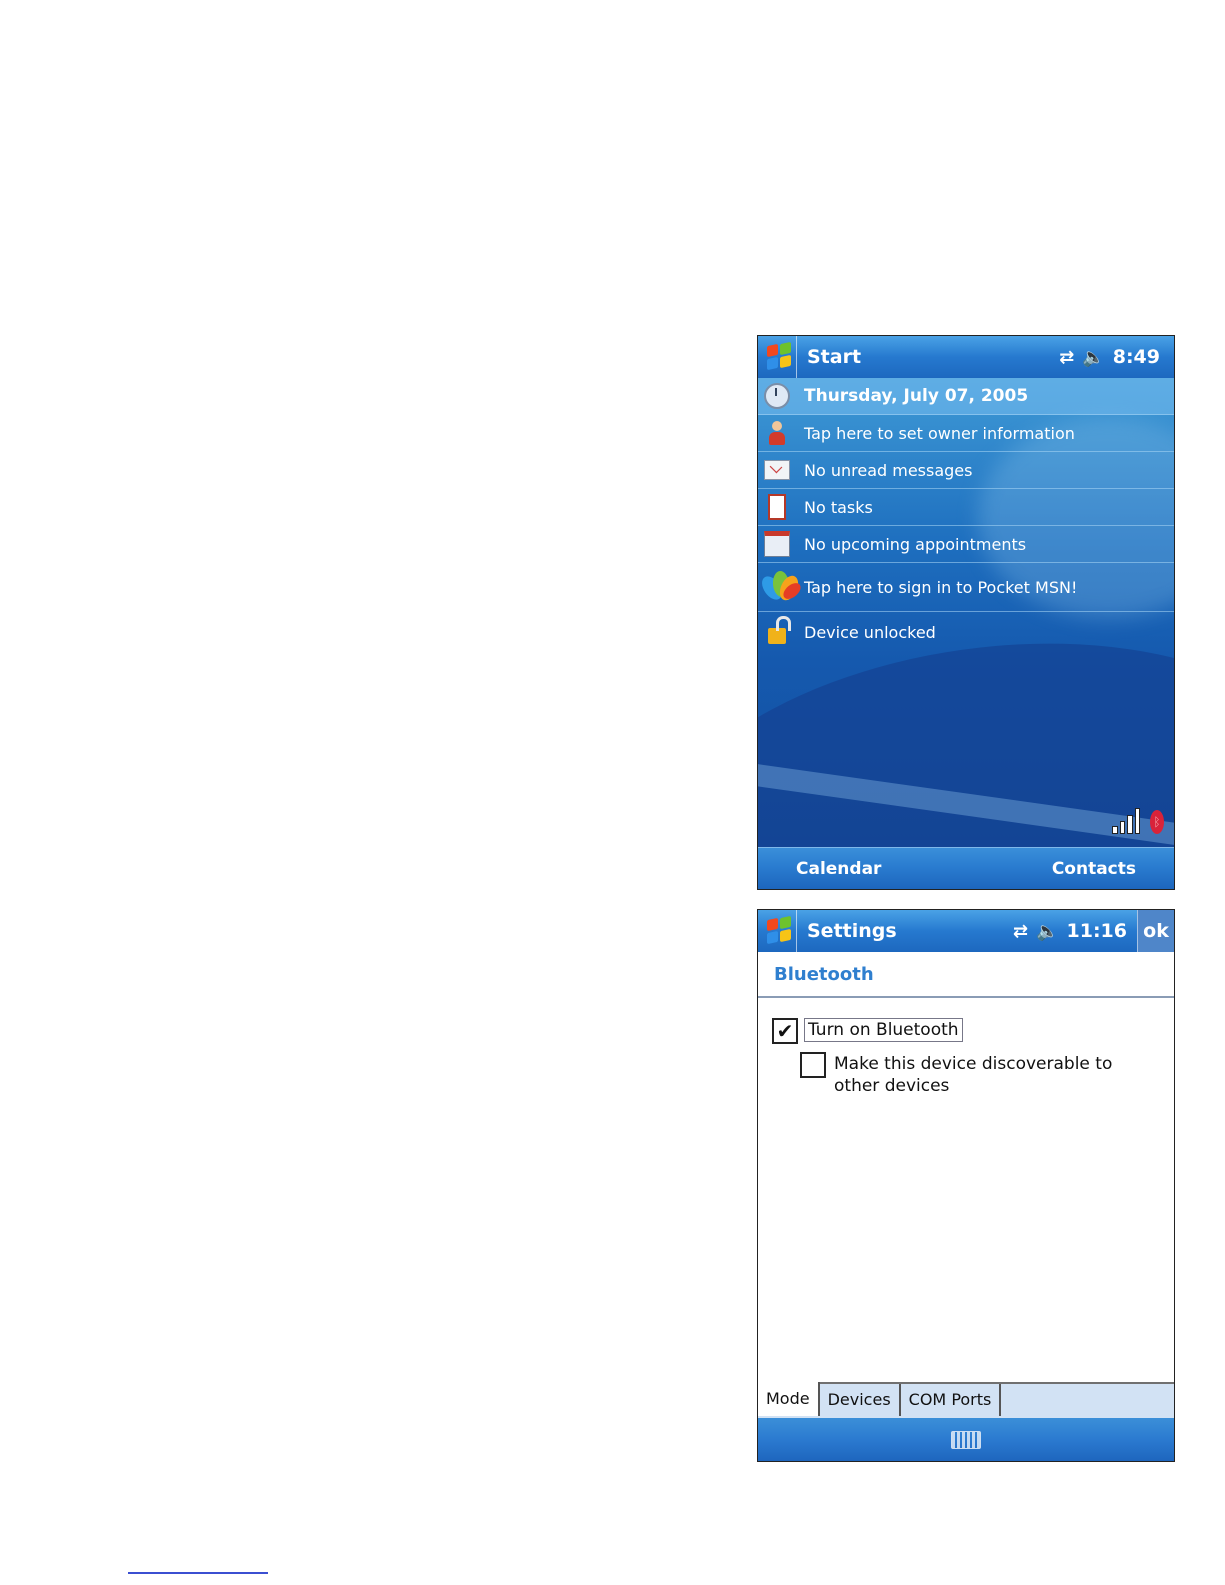  What do you see at coordinates (951, 1400) in the screenshot?
I see `tab-com-ports: COM Ports` at bounding box center [951, 1400].